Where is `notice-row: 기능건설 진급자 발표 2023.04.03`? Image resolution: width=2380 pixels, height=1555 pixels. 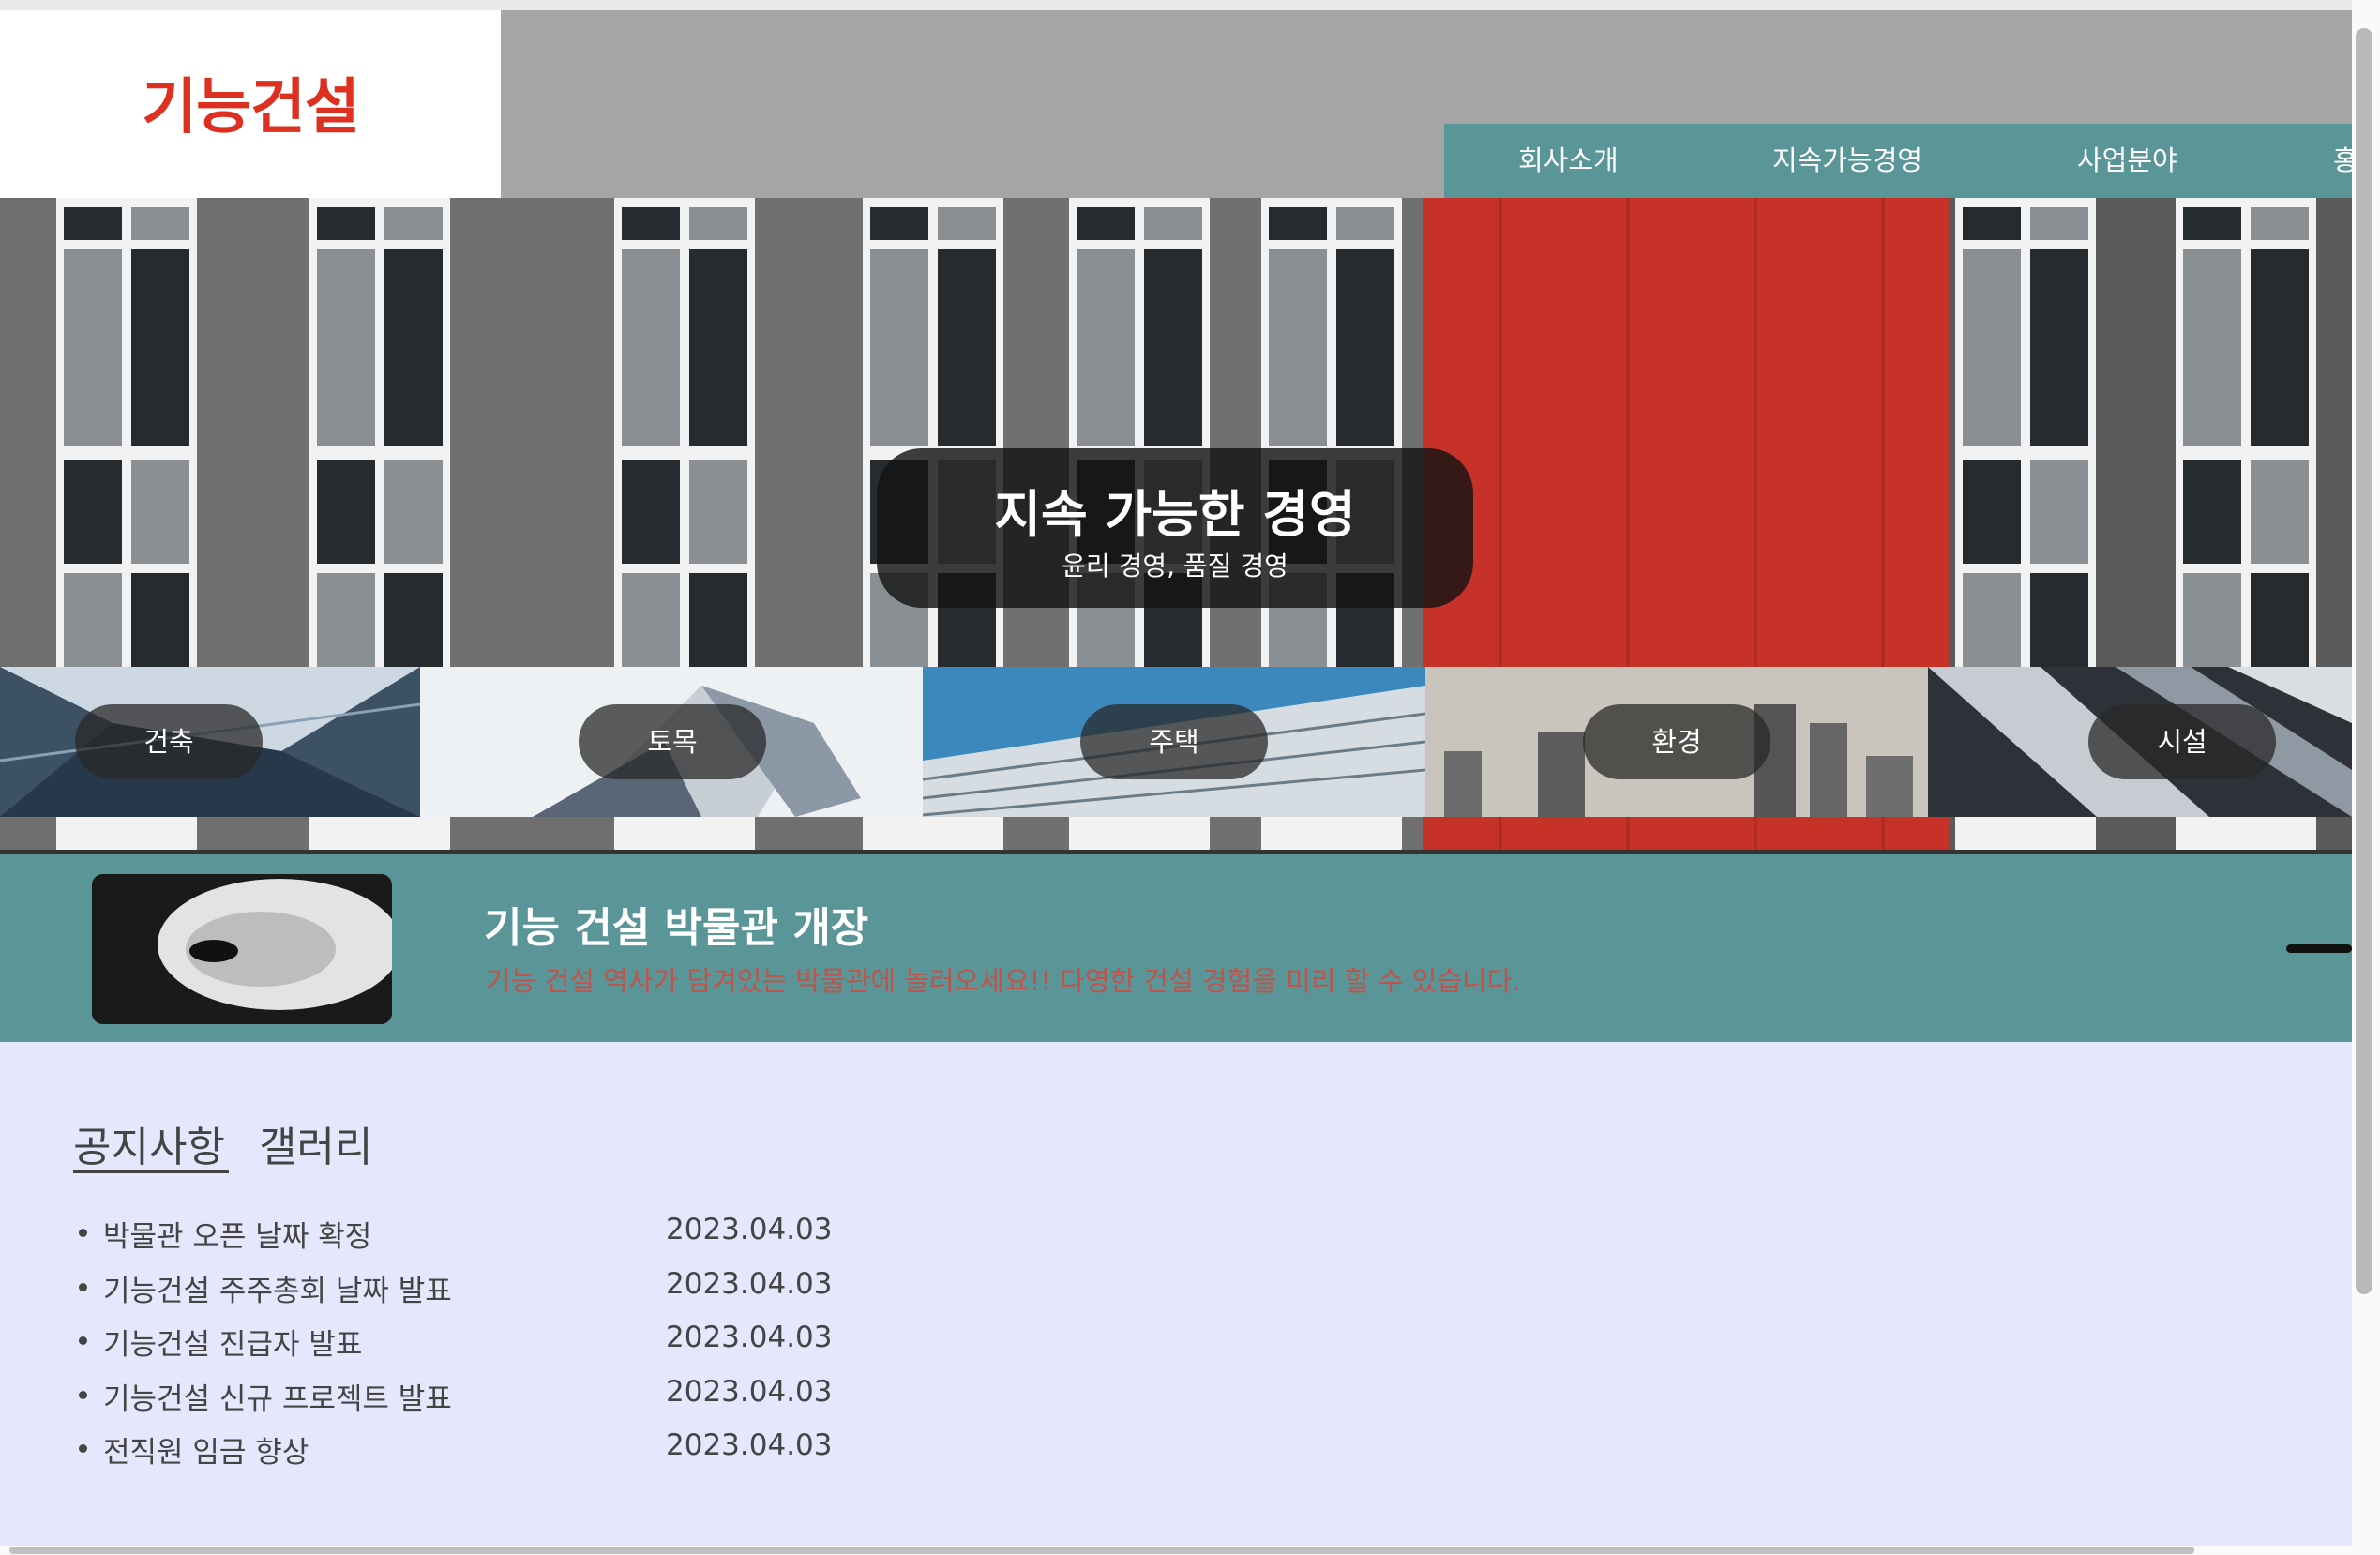 notice-row: 기능건설 진급자 발표 2023.04.03 is located at coordinates (497, 1339).